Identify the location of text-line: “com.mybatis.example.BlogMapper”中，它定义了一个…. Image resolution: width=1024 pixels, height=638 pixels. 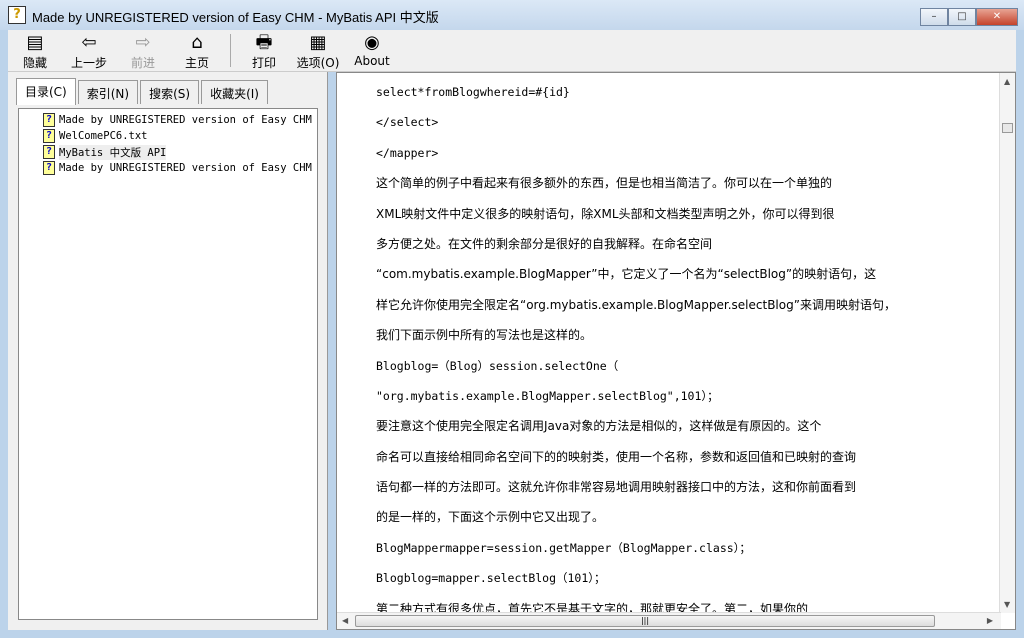
(626, 274).